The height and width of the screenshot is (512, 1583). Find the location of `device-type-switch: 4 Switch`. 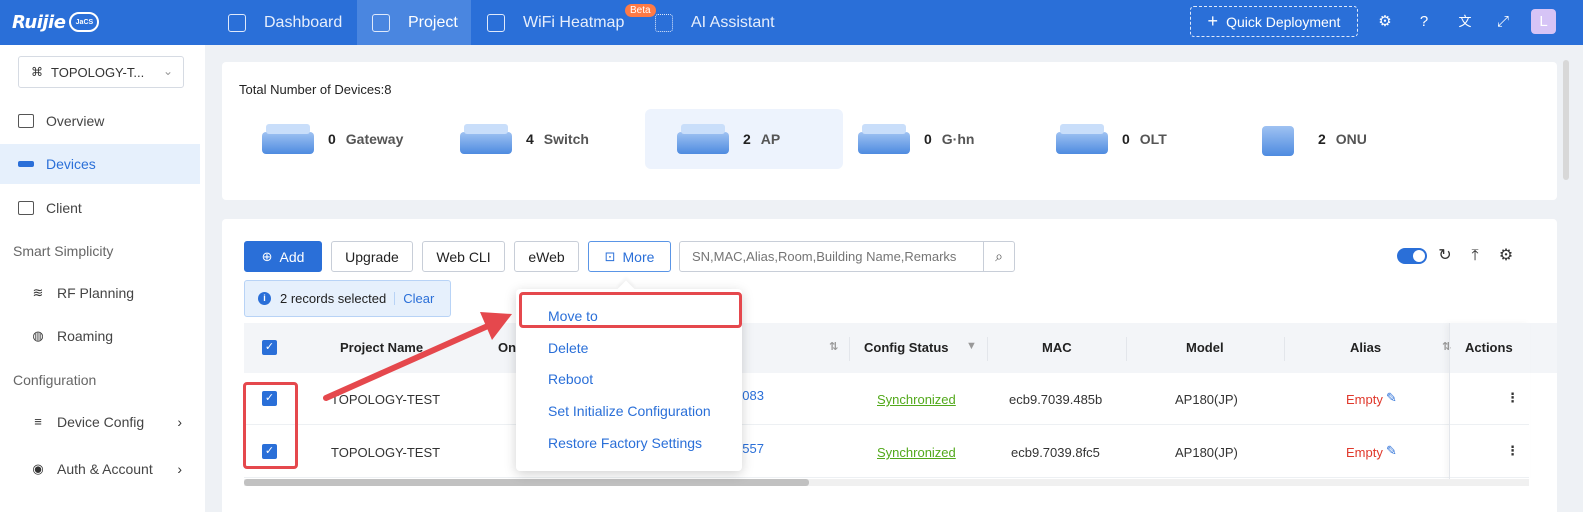

device-type-switch: 4 Switch is located at coordinates (524, 139).